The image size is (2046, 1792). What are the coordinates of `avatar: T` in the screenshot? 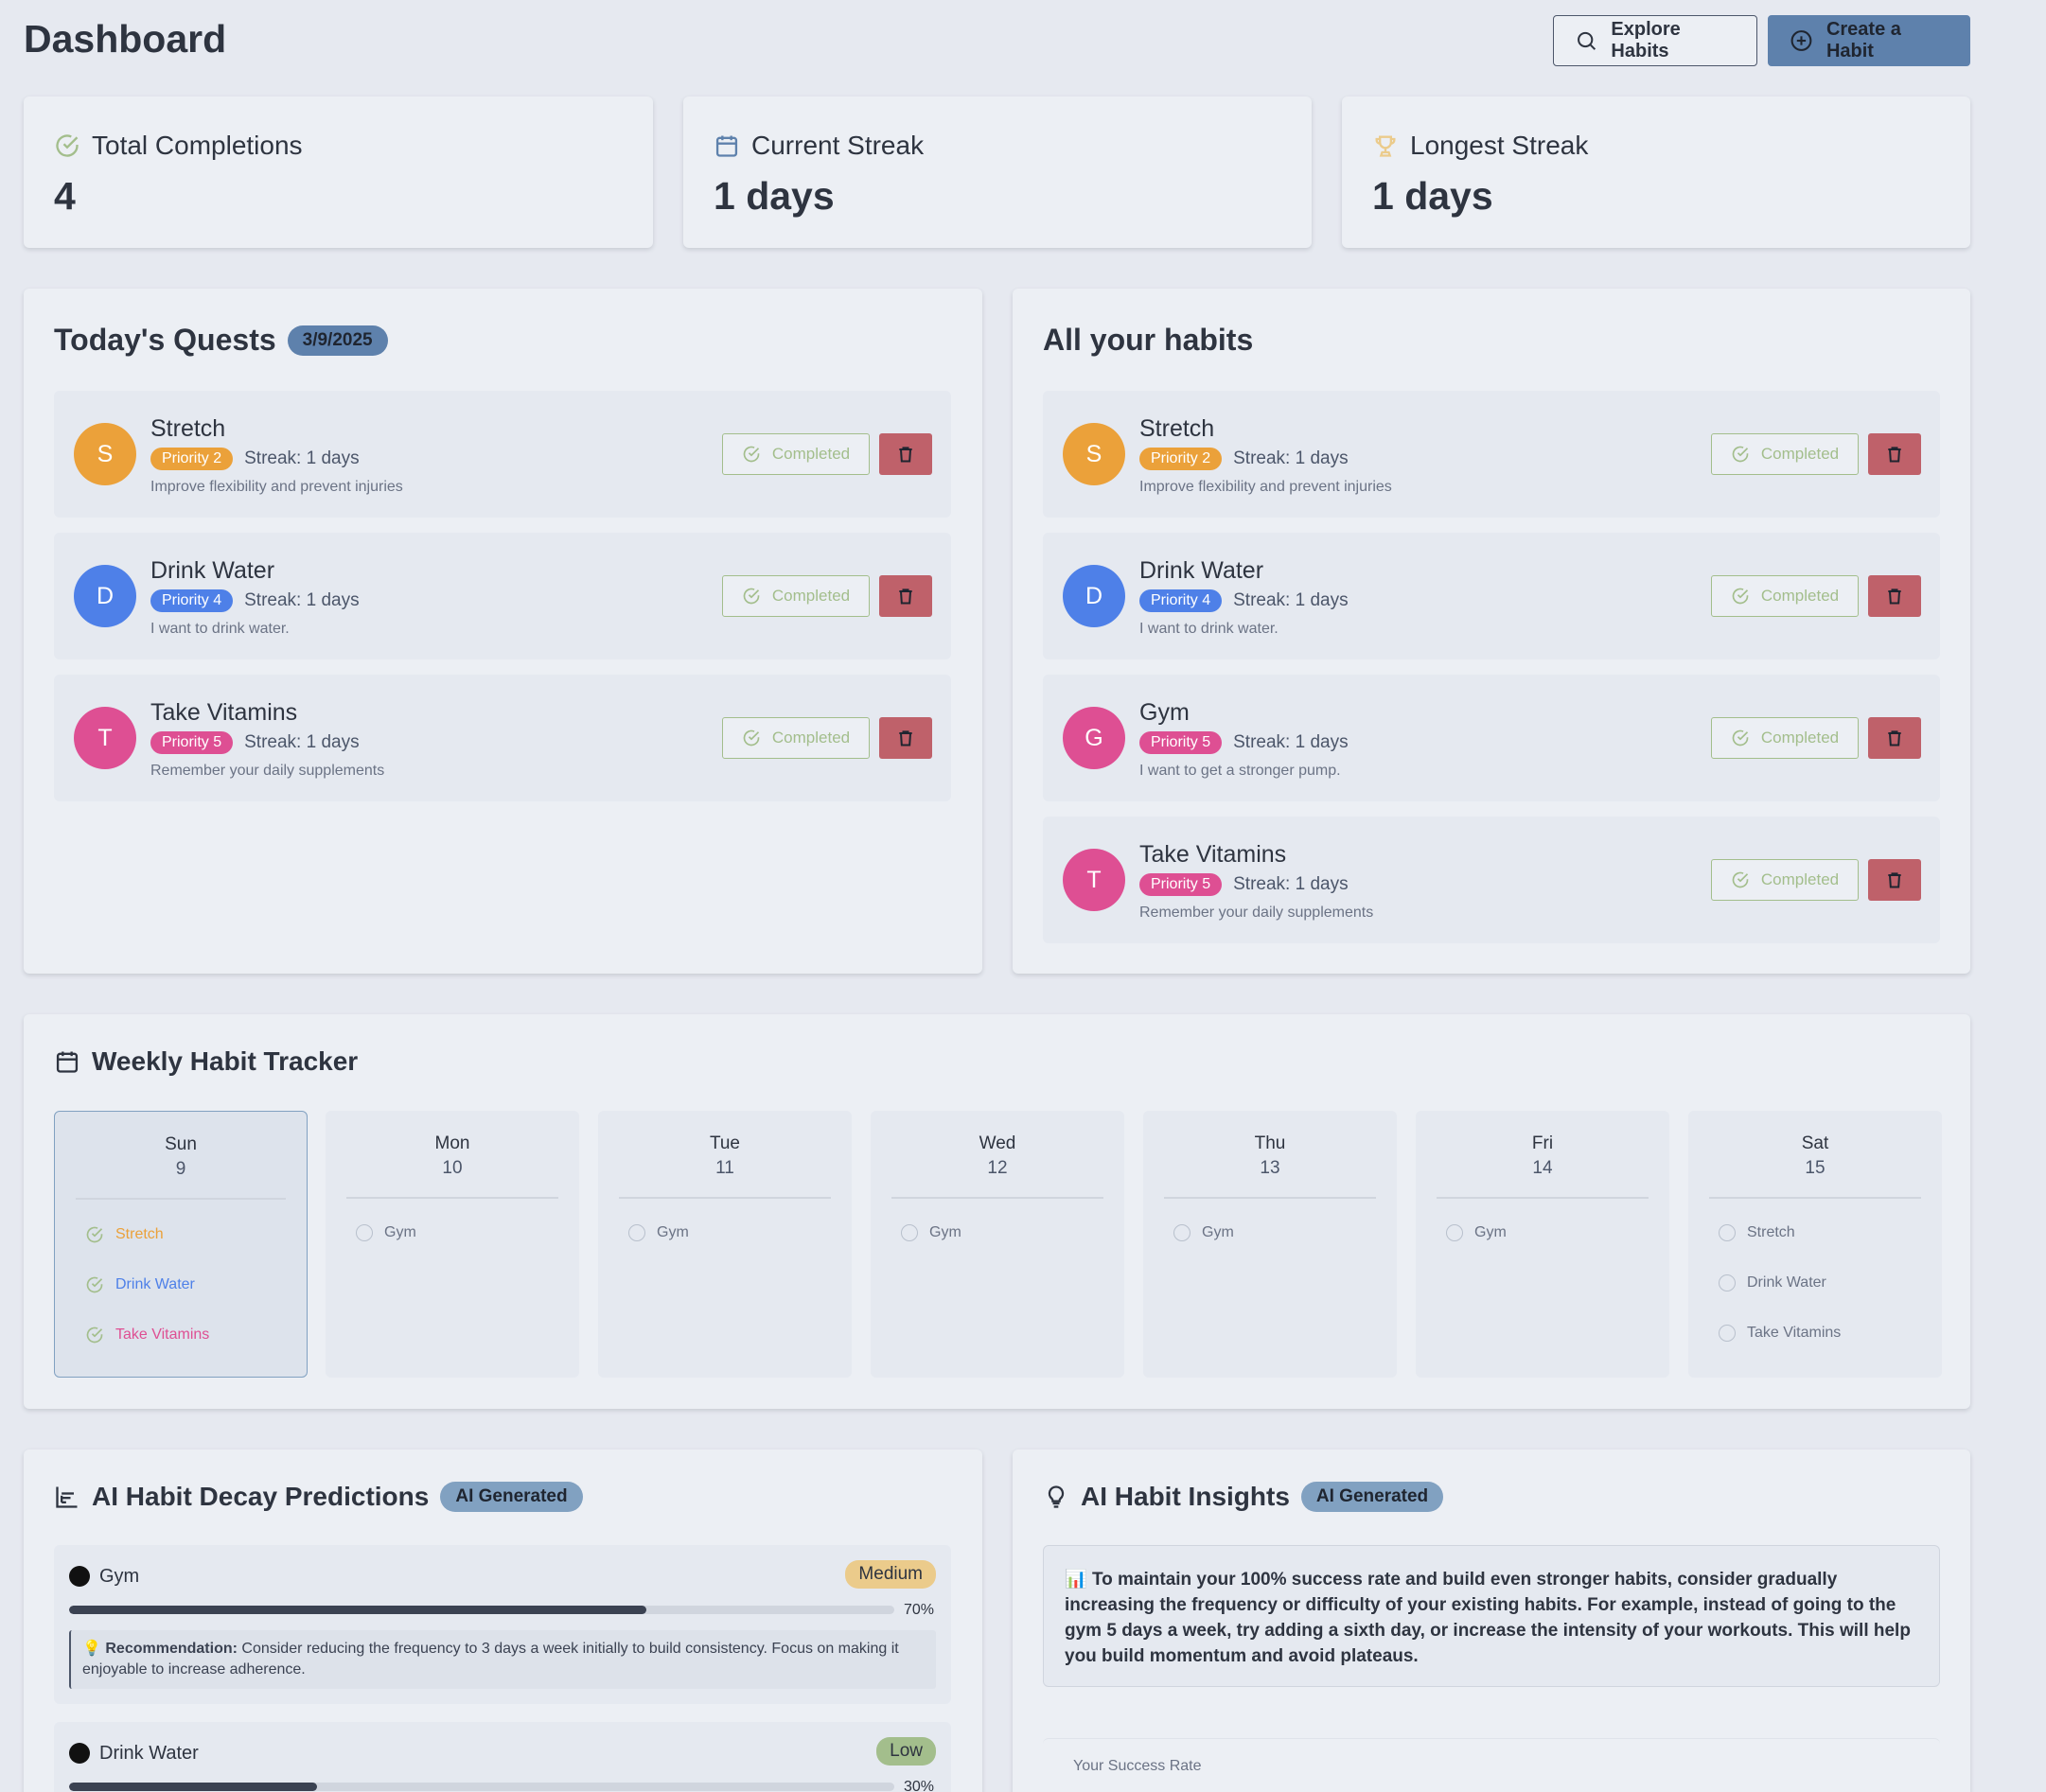 It's located at (1094, 880).